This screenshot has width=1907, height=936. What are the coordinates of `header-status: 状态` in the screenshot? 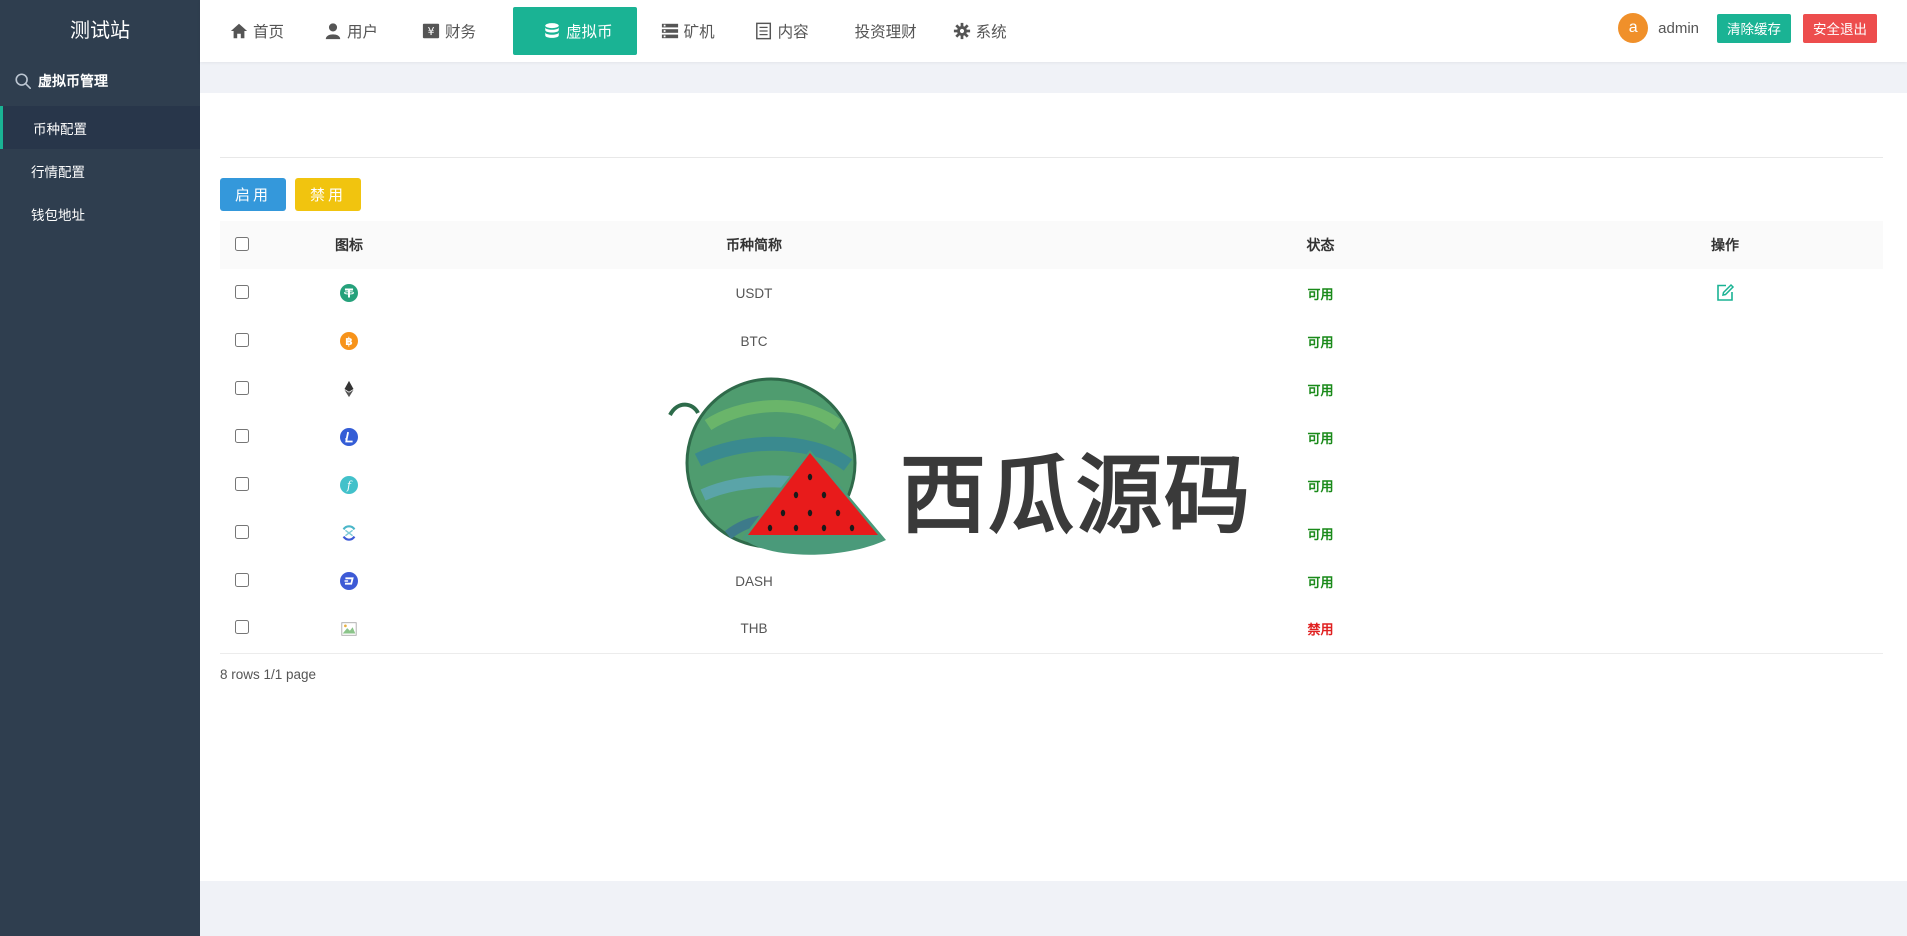 It's located at (1320, 245).